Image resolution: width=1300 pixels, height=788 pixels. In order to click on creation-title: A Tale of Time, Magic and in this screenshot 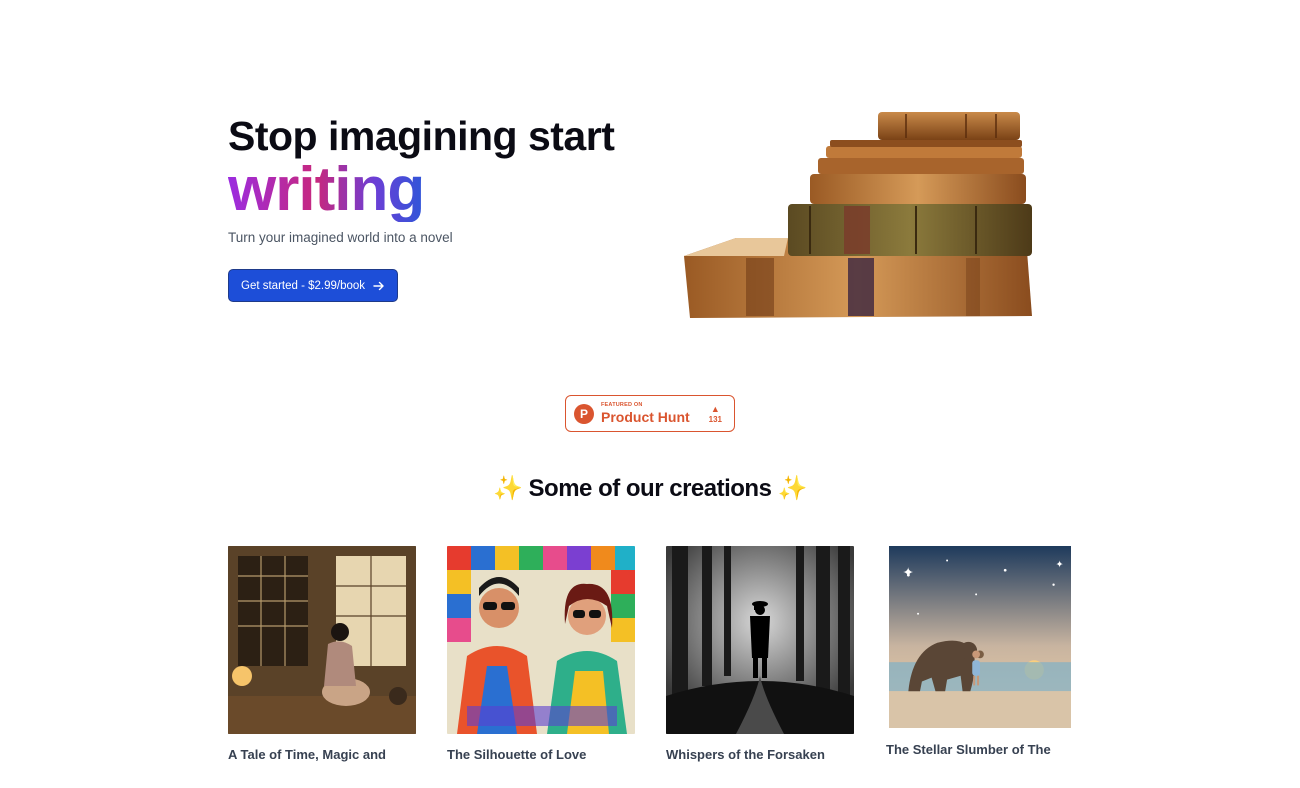, I will do `click(322, 754)`.